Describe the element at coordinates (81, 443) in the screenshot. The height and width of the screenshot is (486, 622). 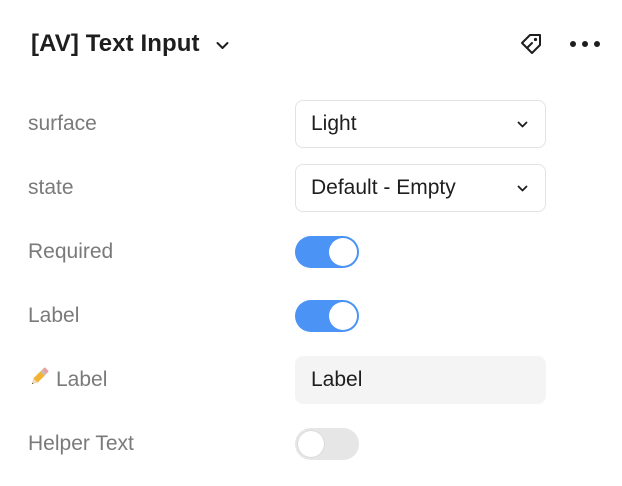
I see `property-label-helper-text: Helper Text` at that location.